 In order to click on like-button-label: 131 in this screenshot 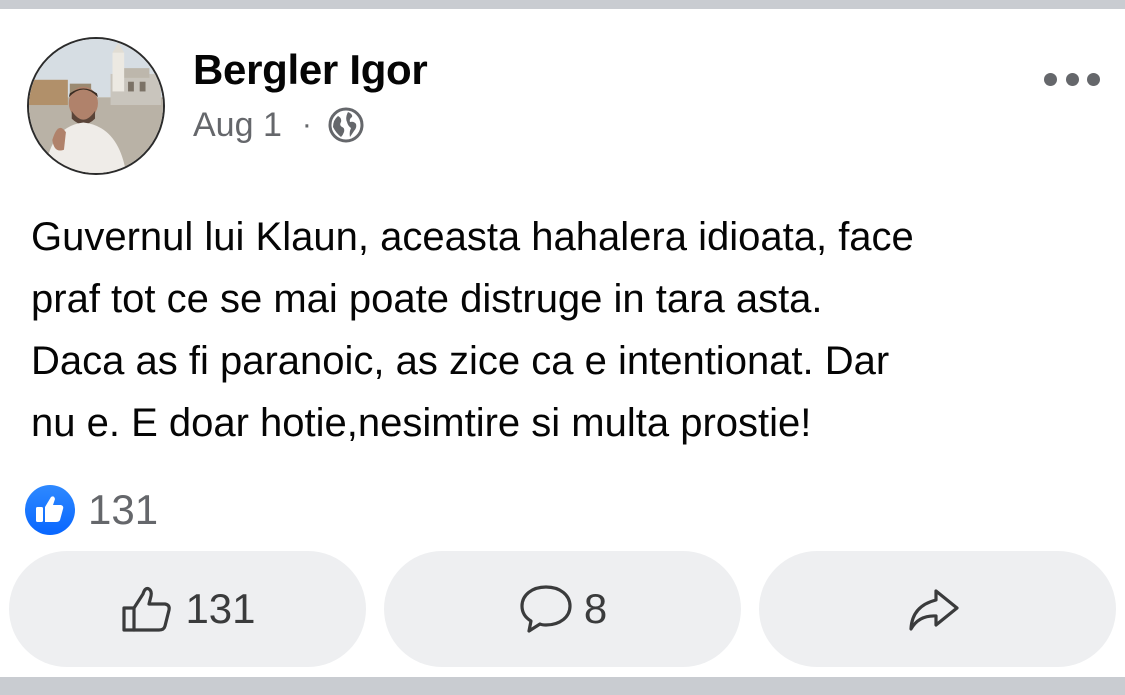, I will do `click(220, 608)`.